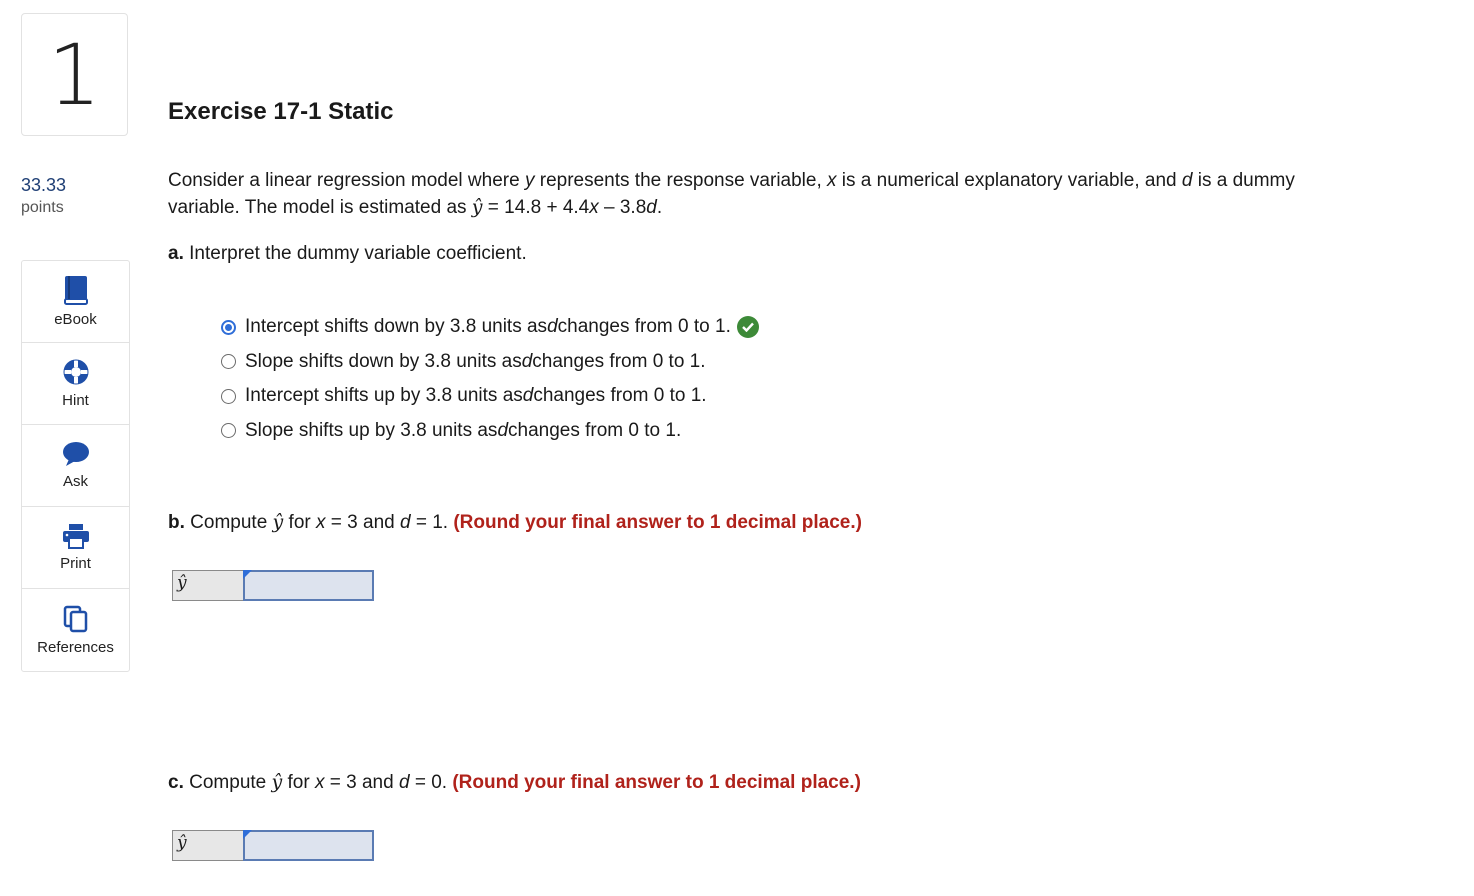 This screenshot has height=896, width=1474. Describe the element at coordinates (362, 522) in the screenshot. I see `part-b-text: = 3 and` at that location.